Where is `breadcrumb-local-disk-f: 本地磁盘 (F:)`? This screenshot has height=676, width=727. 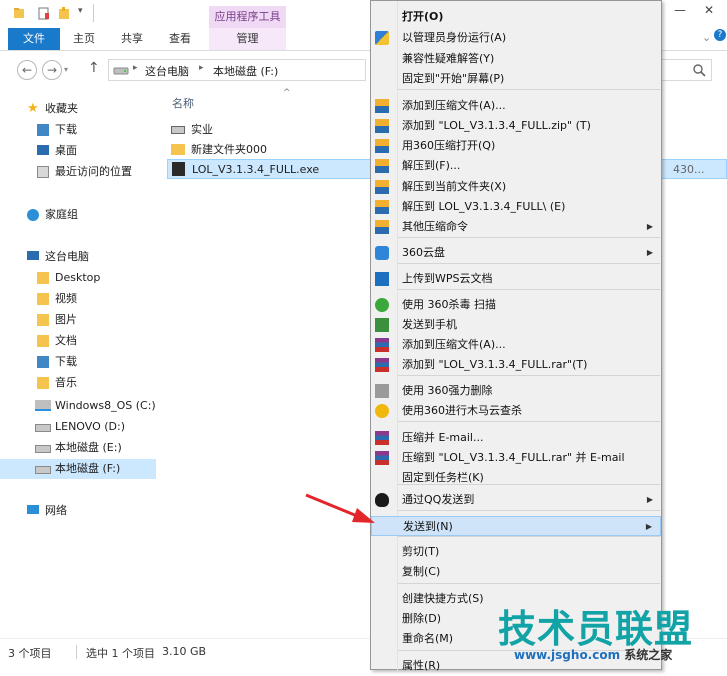 breadcrumb-local-disk-f: 本地磁盘 (F:) is located at coordinates (245, 71).